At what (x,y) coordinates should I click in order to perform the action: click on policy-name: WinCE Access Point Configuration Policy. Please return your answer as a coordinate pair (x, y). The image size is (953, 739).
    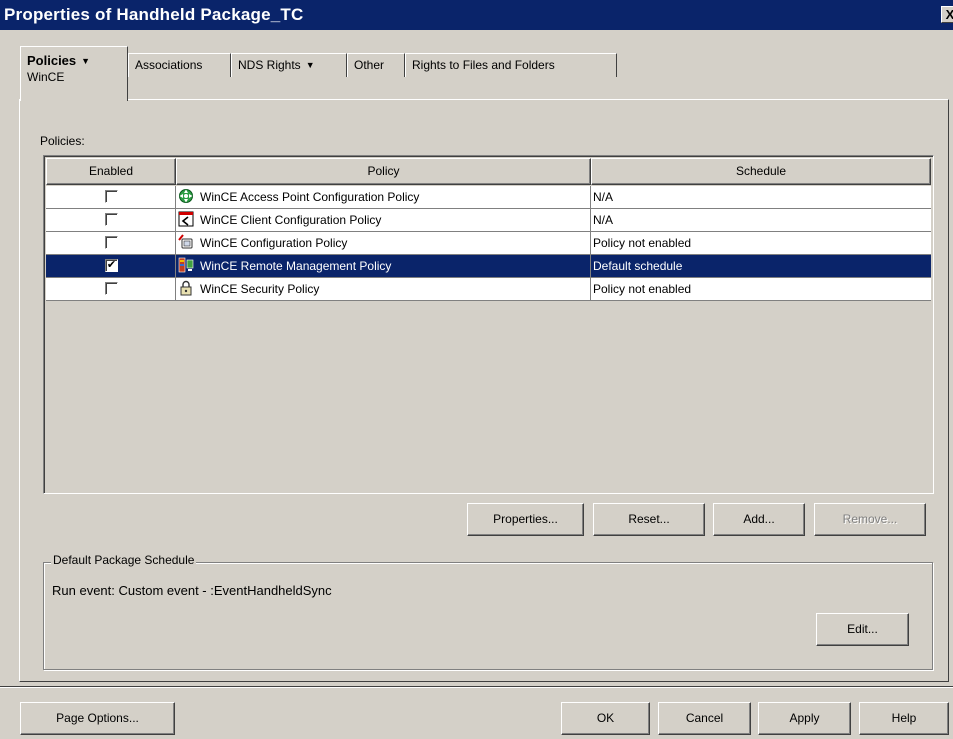
    Looking at the image, I should click on (310, 197).